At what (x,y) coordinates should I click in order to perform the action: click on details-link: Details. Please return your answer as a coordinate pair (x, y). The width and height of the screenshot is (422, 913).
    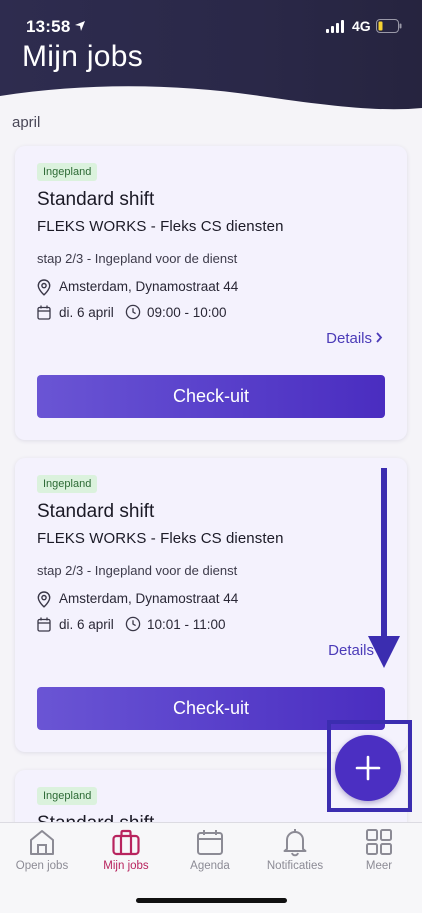
    Looking at the image, I should click on (354, 338).